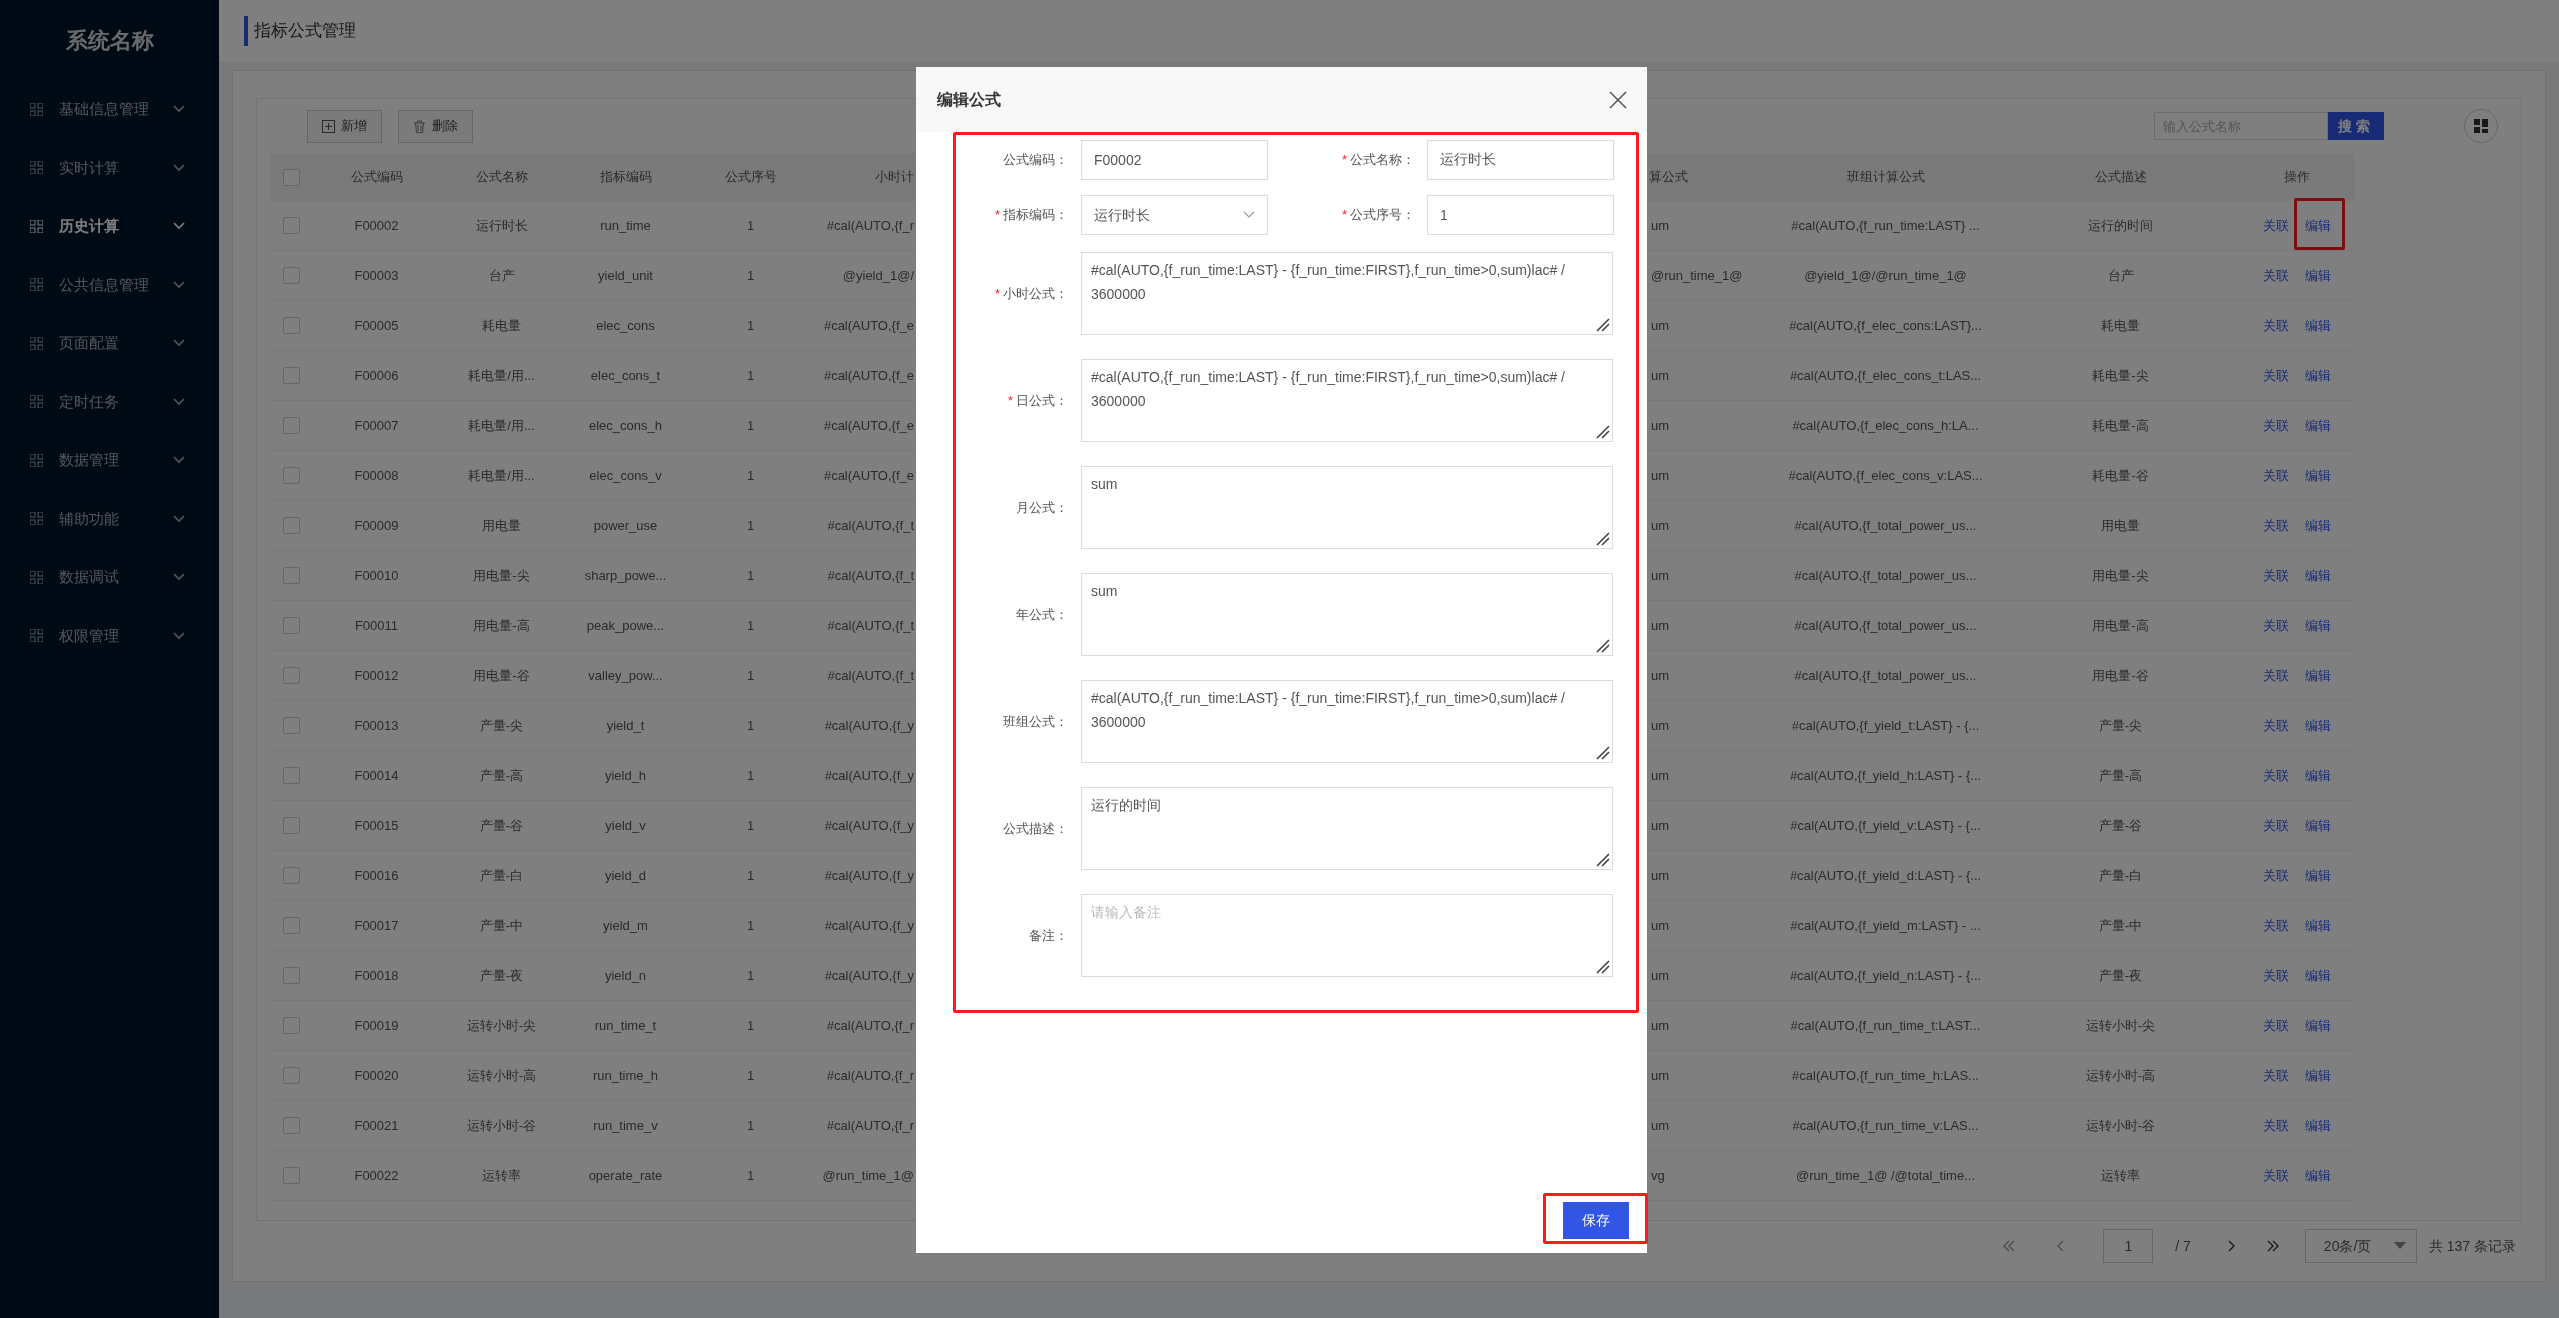 This screenshot has width=2559, height=1318. I want to click on sidebar-item: 基础信息管理, so click(109, 109).